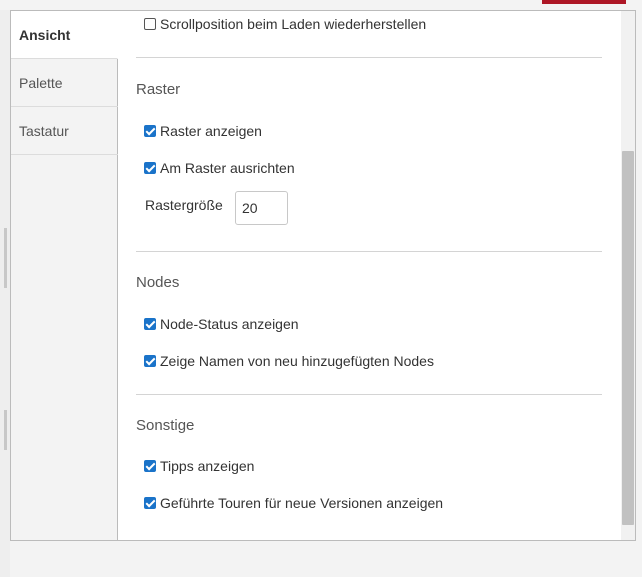 This screenshot has width=642, height=577. What do you see at coordinates (158, 282) in the screenshot?
I see `section-title-nodes: Nodes` at bounding box center [158, 282].